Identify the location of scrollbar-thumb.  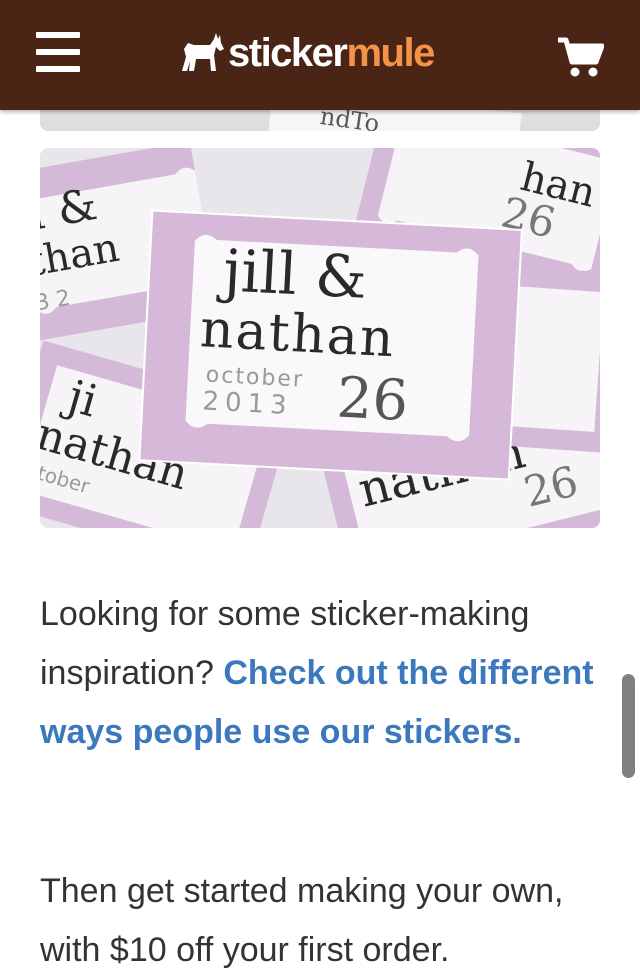
(628, 726).